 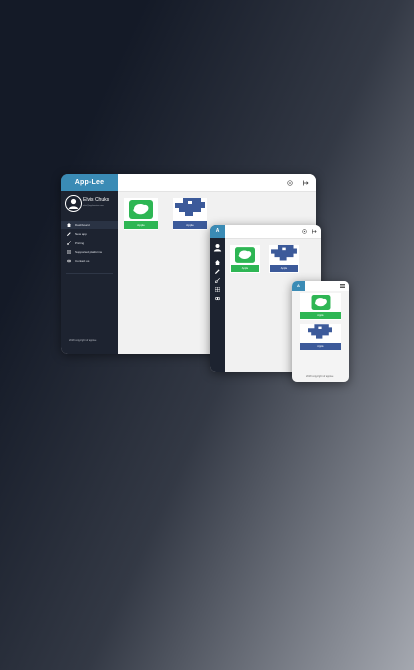 I want to click on user-email: elvis@appleestore.com, so click(x=93, y=206).